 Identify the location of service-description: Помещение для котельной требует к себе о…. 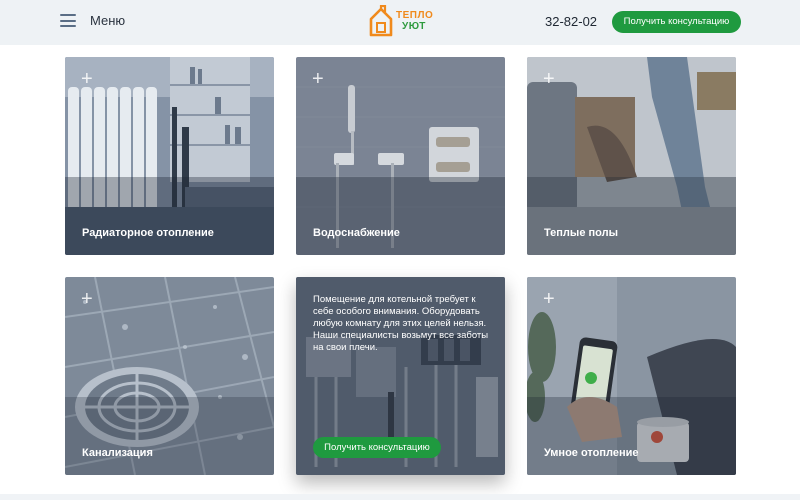
(401, 323).